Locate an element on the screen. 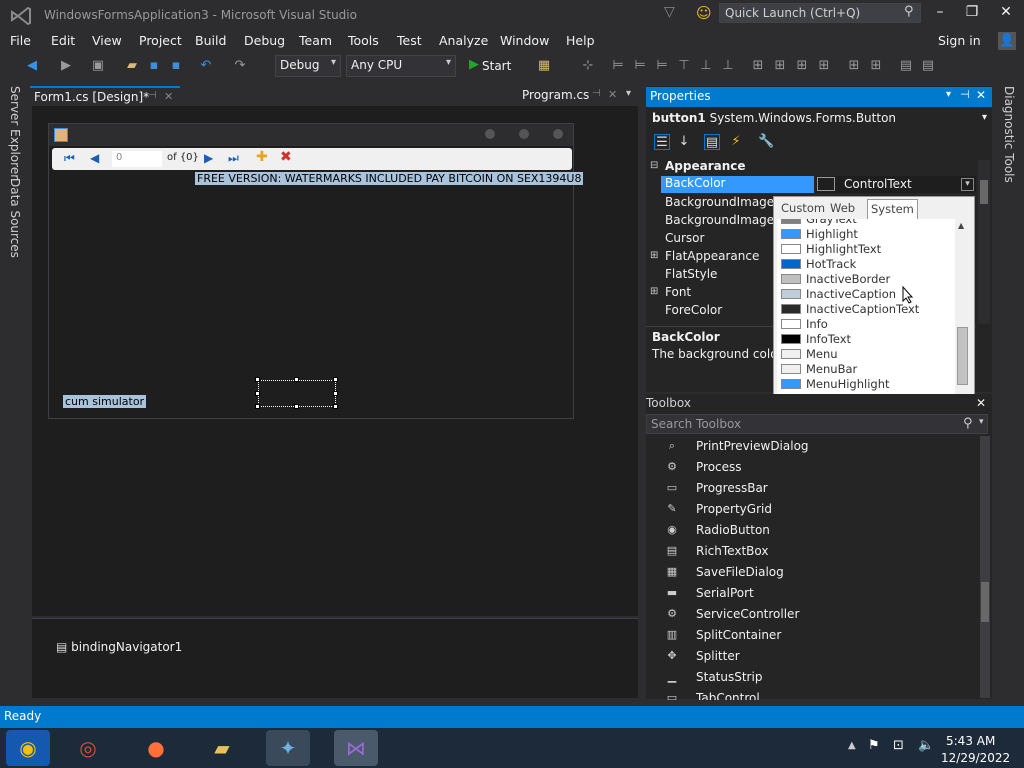 The height and width of the screenshot is (768, 1024). color-item: HighlightText is located at coordinates (866, 249).